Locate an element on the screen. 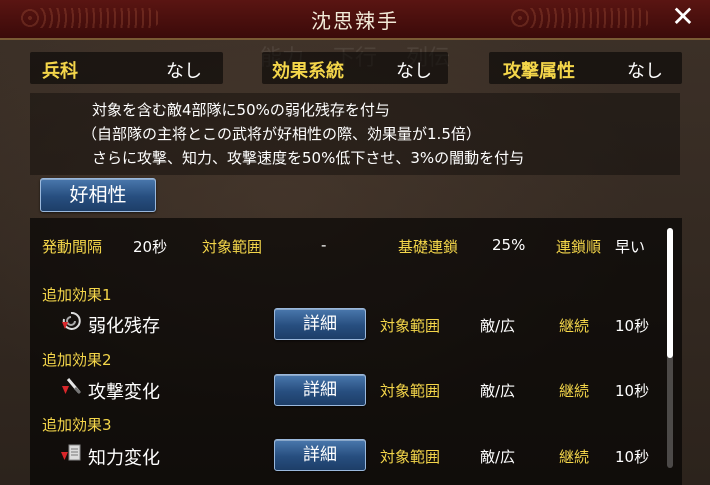 This screenshot has height=485, width=710. effect-name: 攻撃変化 is located at coordinates (124, 392).